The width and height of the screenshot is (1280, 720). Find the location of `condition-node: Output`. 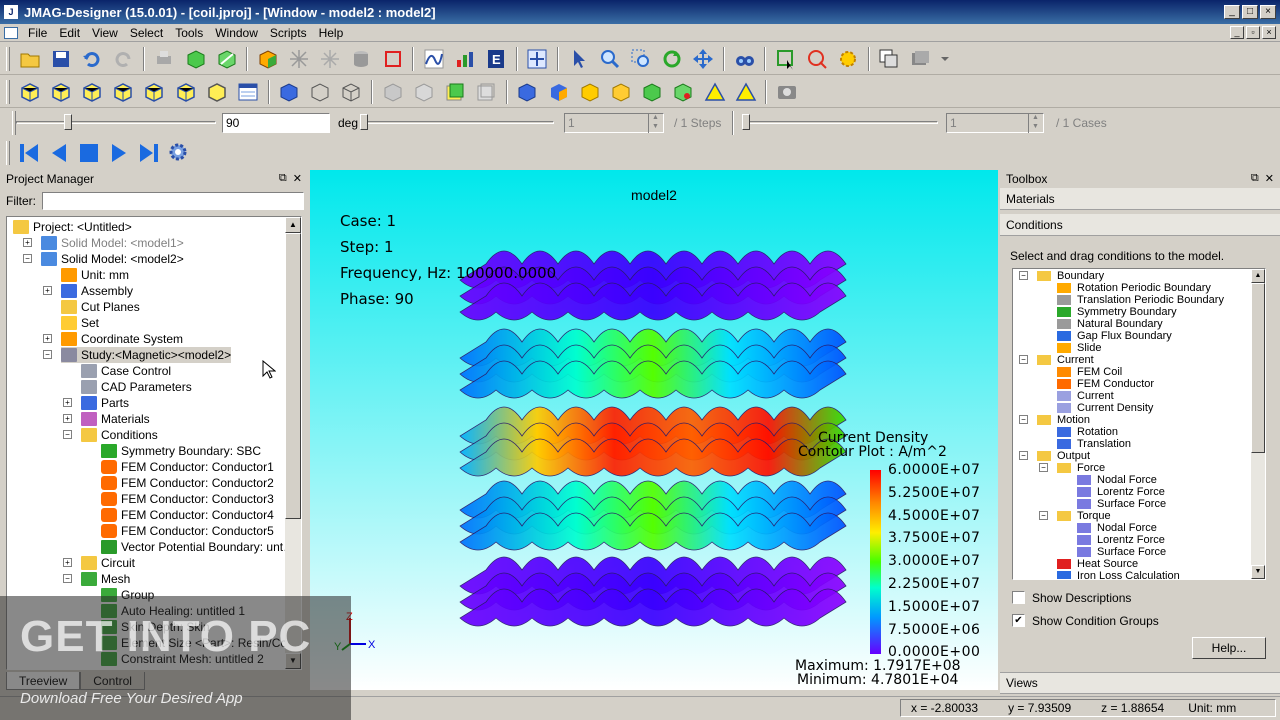

condition-node: Output is located at coordinates (1063, 456).